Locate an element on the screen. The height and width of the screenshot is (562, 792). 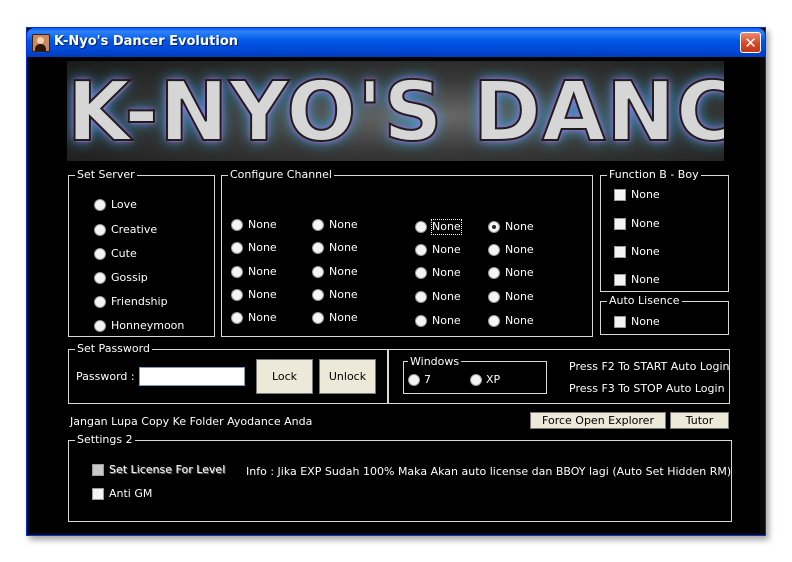
window-title: K-Nyo's Dancer Evolution is located at coordinates (146, 41).